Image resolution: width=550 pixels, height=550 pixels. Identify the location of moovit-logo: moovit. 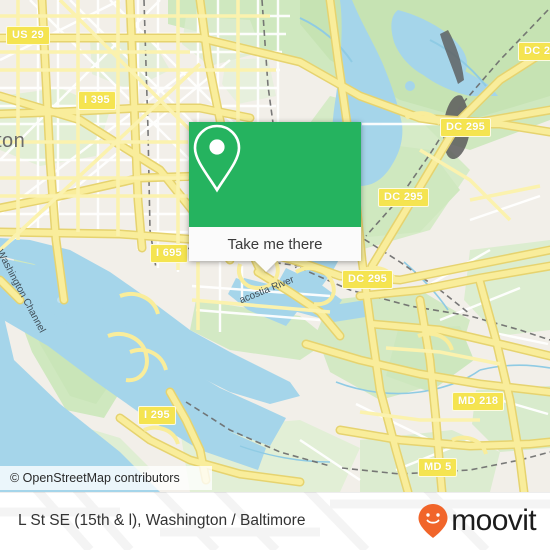
(477, 521).